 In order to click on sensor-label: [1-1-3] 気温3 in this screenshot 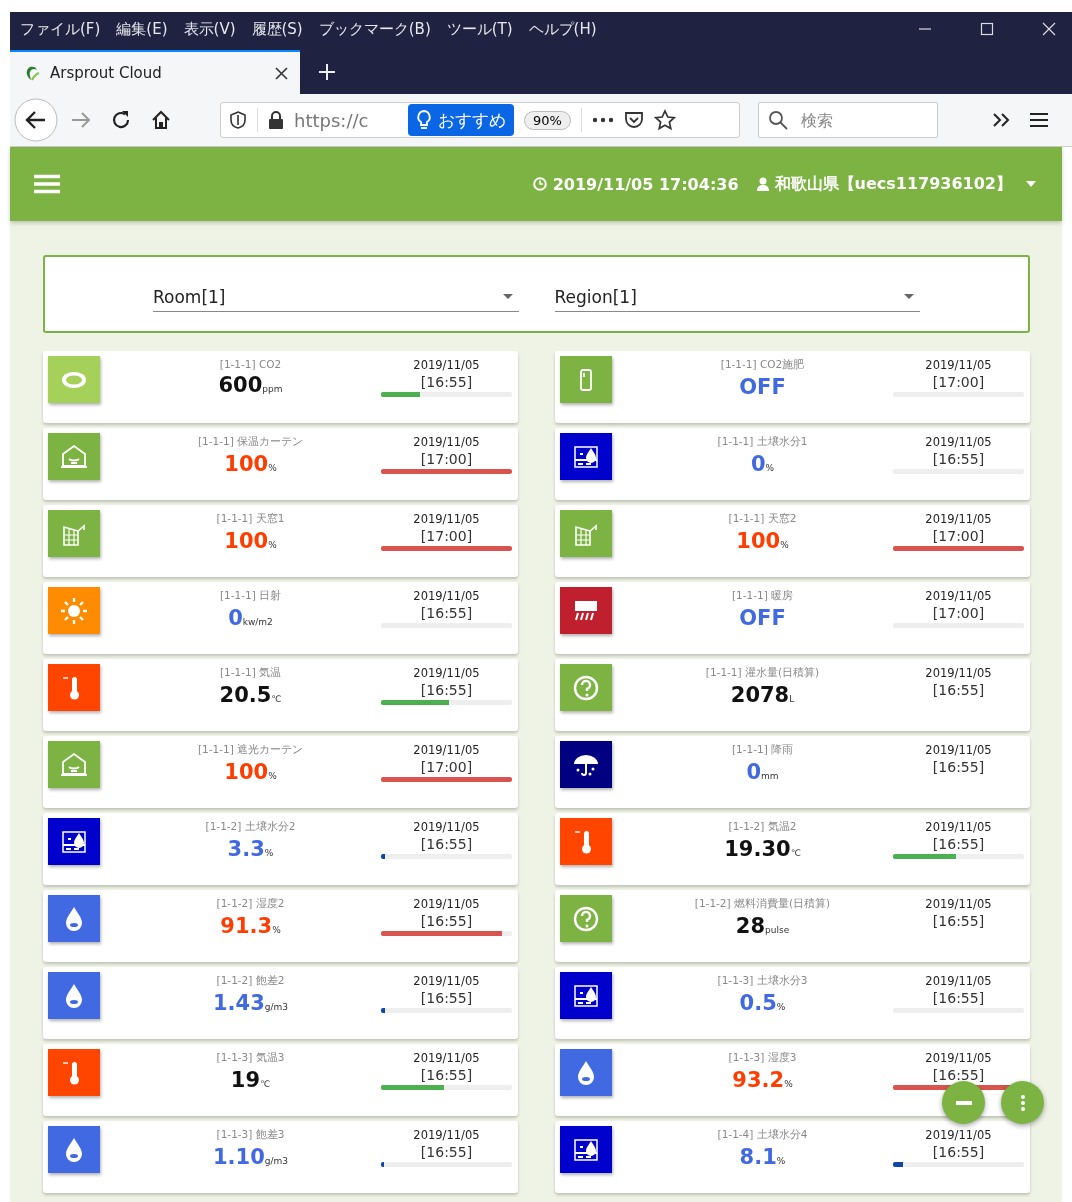, I will do `click(250, 1058)`.